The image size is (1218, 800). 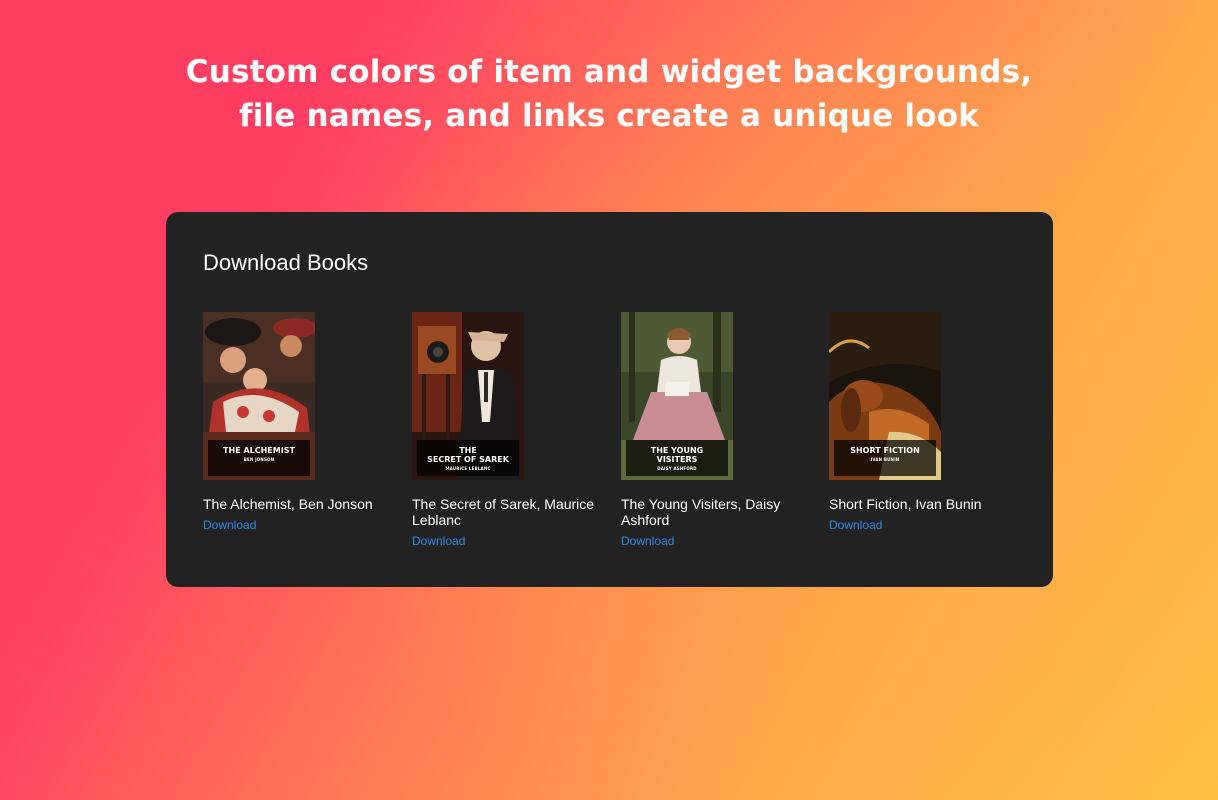 What do you see at coordinates (905, 504) in the screenshot?
I see `book-caption: Short Fiction, Ivan Bunin` at bounding box center [905, 504].